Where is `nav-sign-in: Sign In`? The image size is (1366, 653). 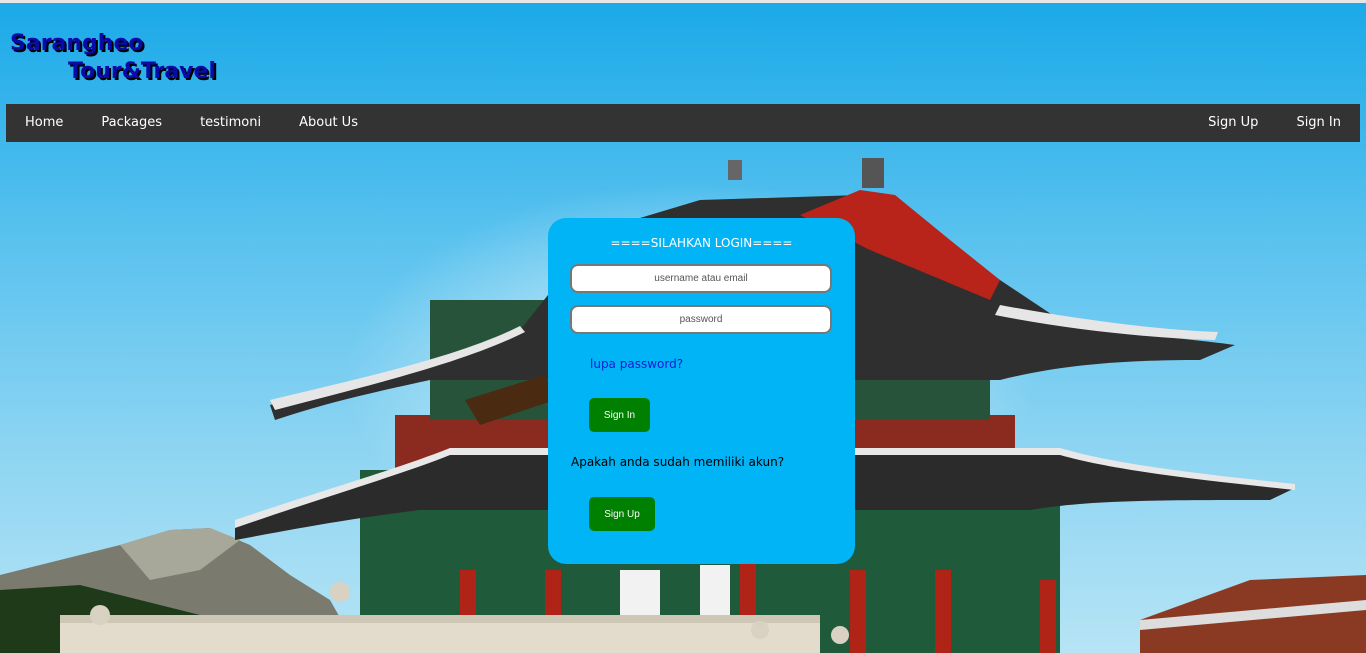 nav-sign-in: Sign In is located at coordinates (1318, 123).